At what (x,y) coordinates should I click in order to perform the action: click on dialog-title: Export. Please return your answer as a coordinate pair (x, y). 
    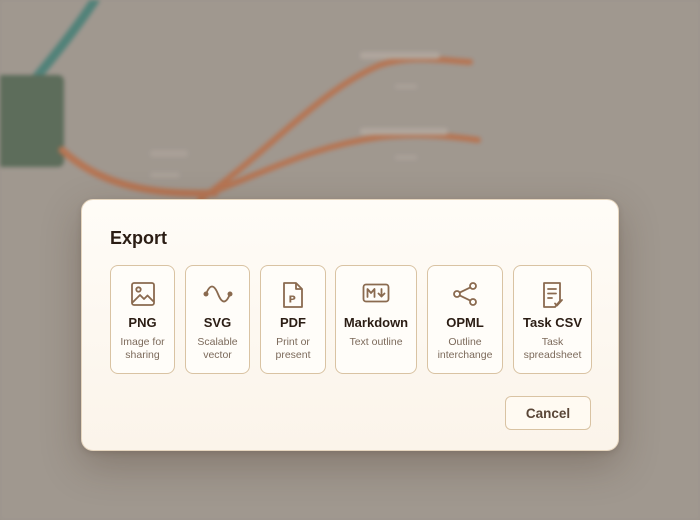
    Looking at the image, I should click on (139, 238).